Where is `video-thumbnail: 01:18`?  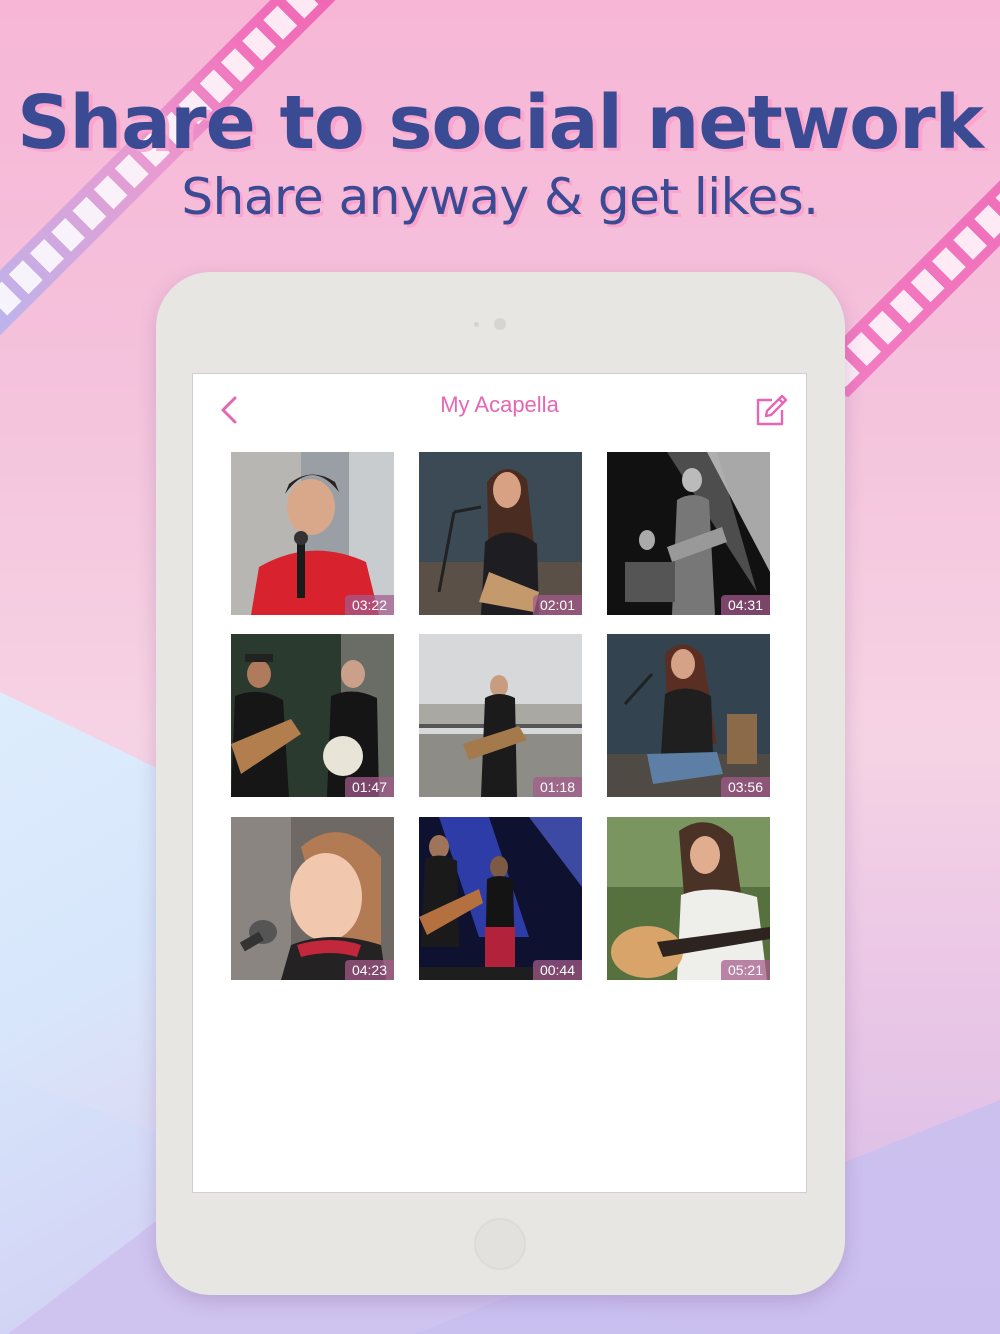
video-thumbnail: 01:18 is located at coordinates (500, 715).